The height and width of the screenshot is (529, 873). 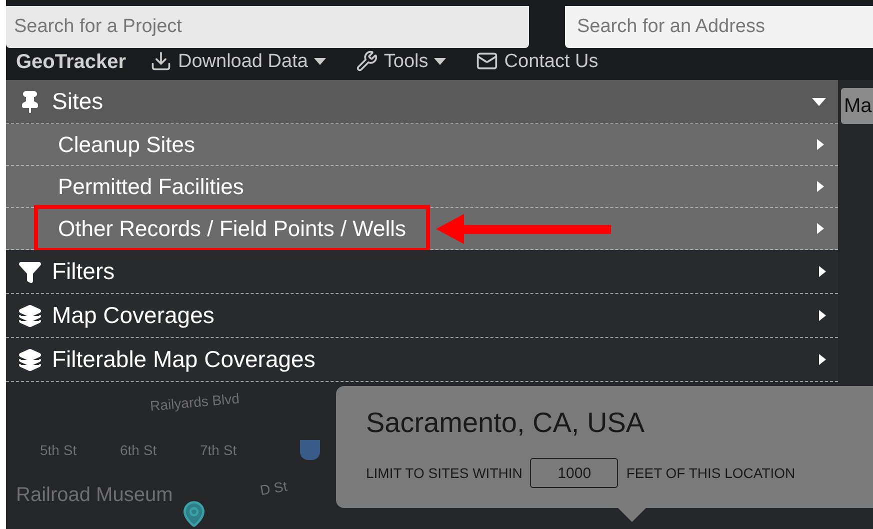 I want to click on submenu-item: Permitted Facilities, so click(x=422, y=187).